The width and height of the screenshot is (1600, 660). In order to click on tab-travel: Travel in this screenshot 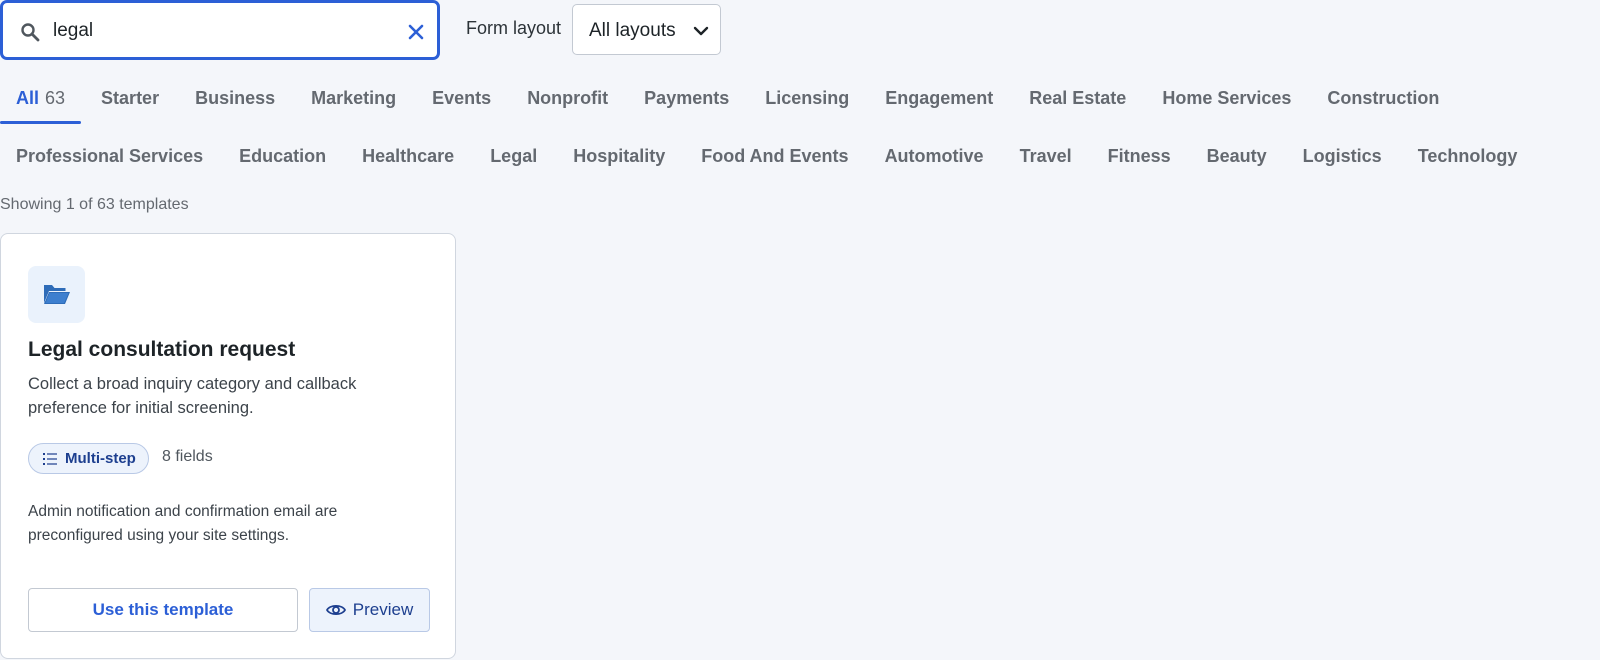, I will do `click(1046, 156)`.